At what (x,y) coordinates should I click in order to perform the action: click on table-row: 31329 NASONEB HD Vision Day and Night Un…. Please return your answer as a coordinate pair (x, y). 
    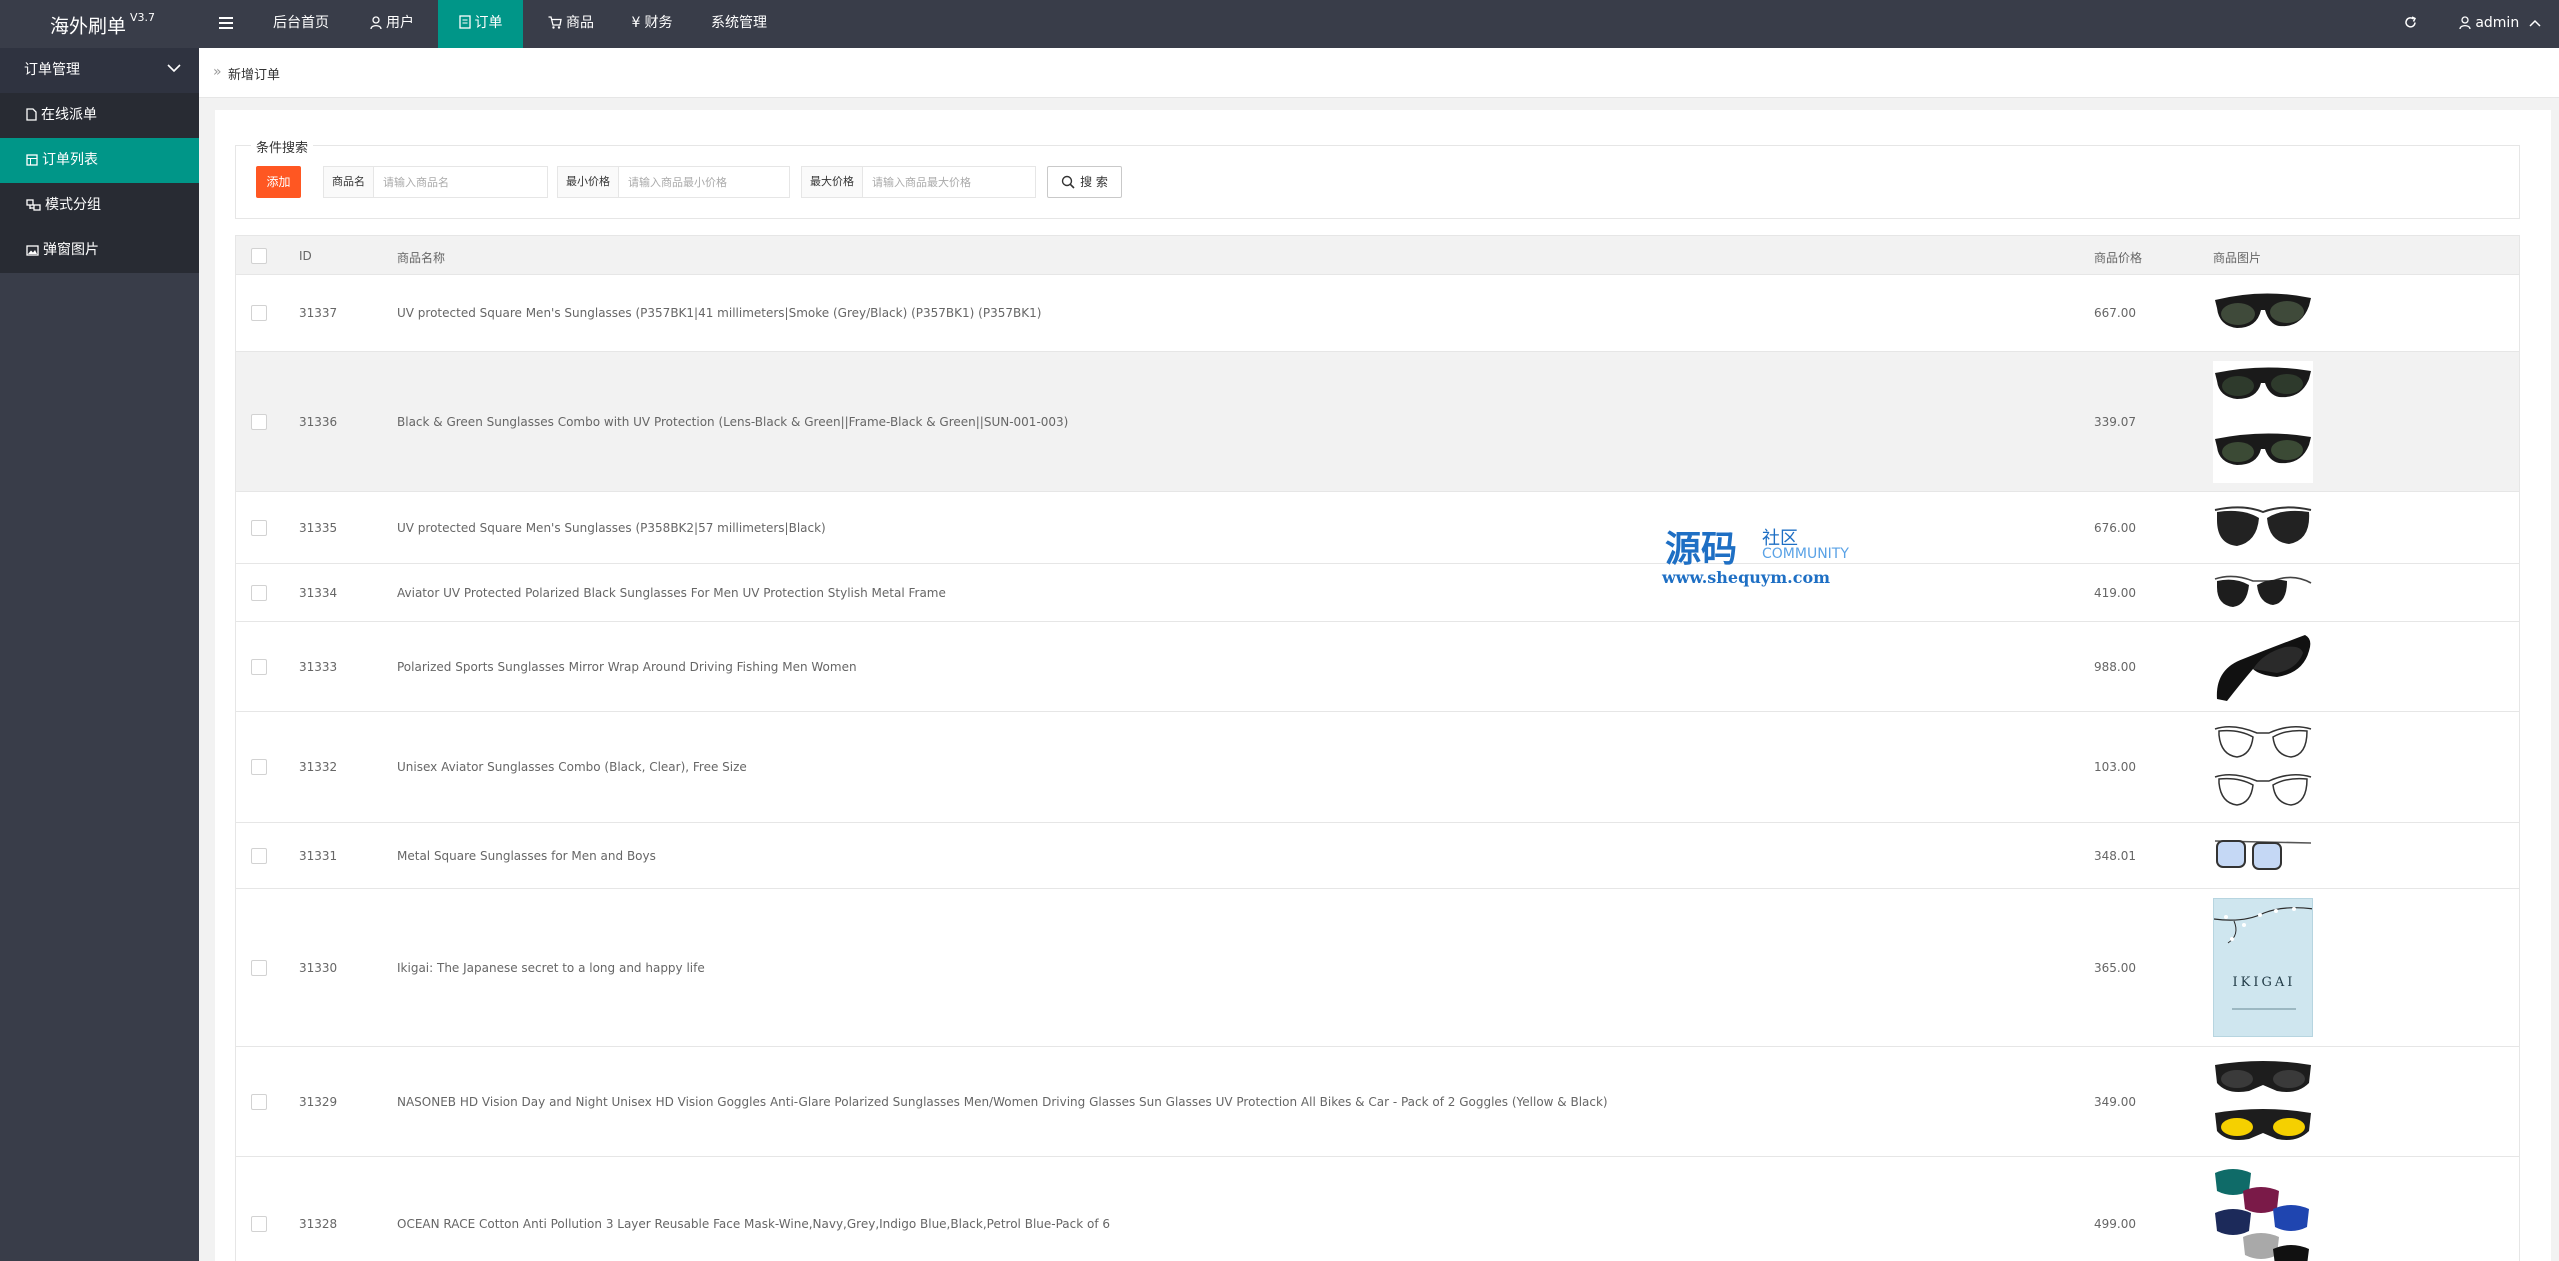
    Looking at the image, I should click on (1377, 1102).